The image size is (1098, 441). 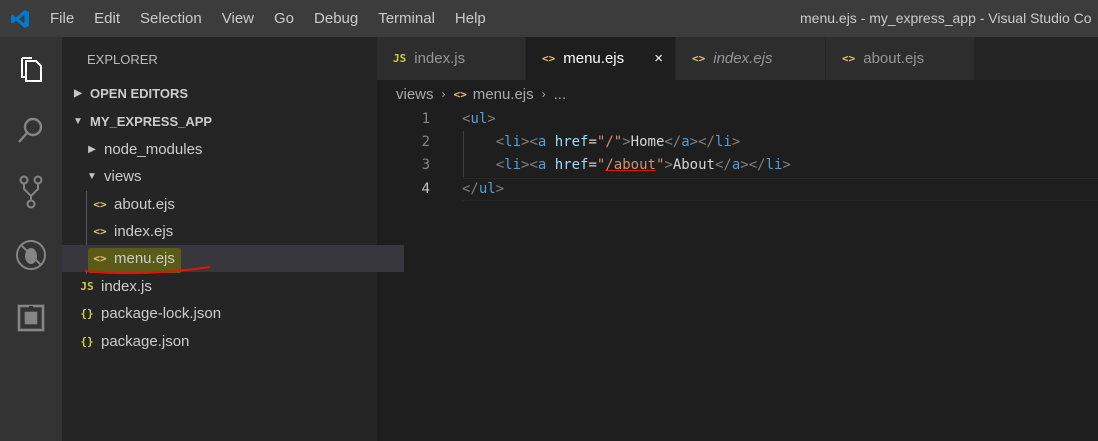 I want to click on code-line: </ul>, so click(x=483, y=189).